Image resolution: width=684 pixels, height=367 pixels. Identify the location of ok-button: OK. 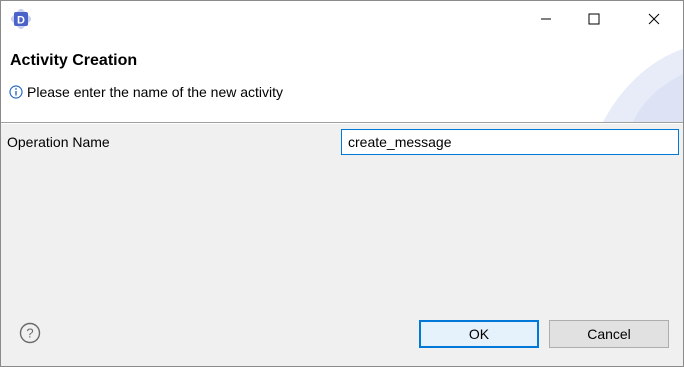
(479, 334).